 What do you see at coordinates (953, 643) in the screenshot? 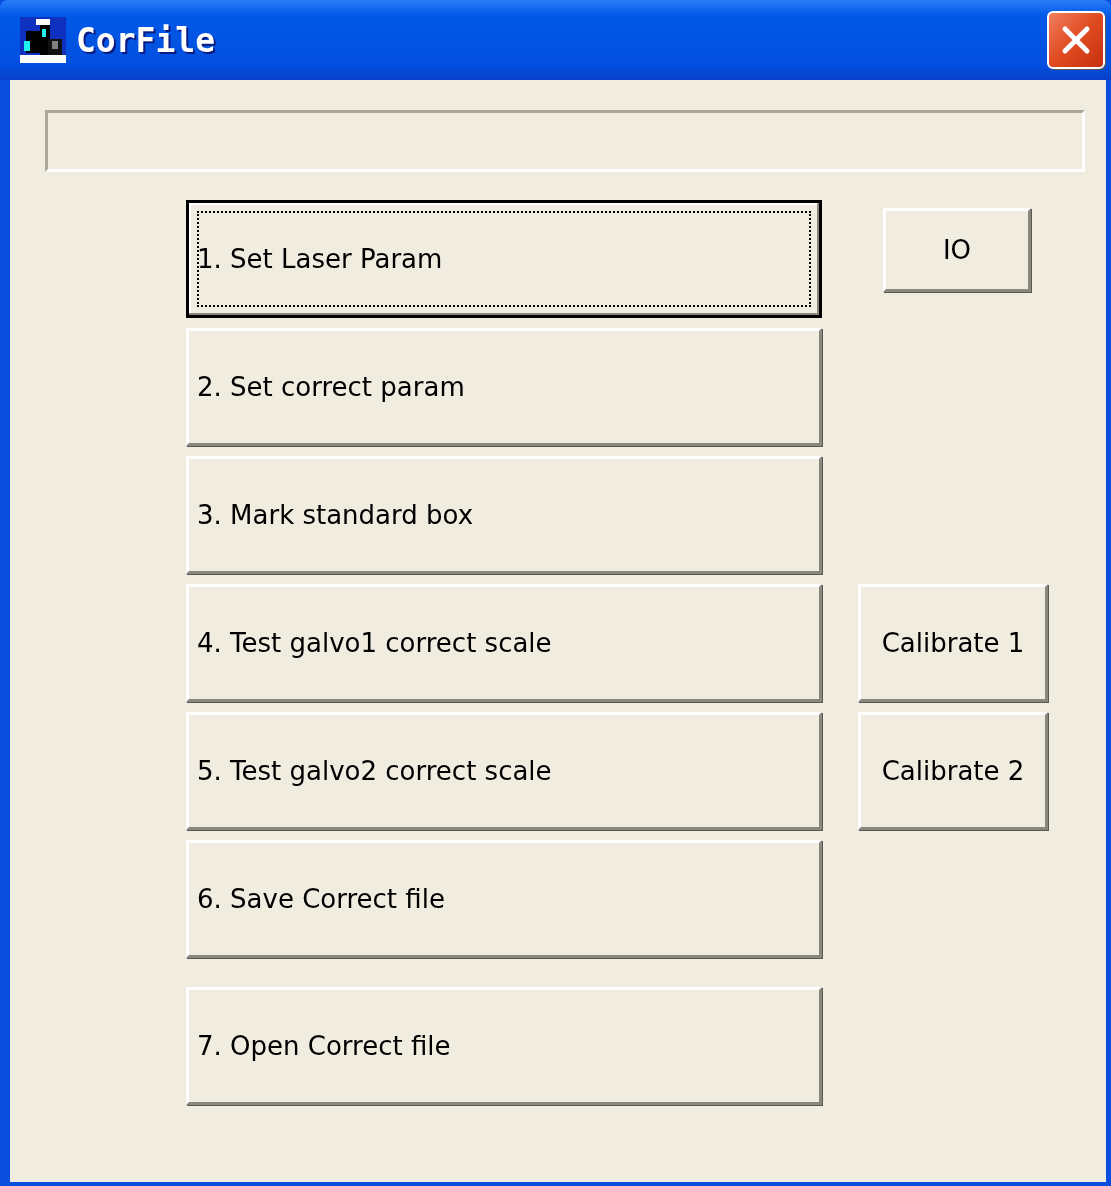
I see `side-button: Calibrate 1` at bounding box center [953, 643].